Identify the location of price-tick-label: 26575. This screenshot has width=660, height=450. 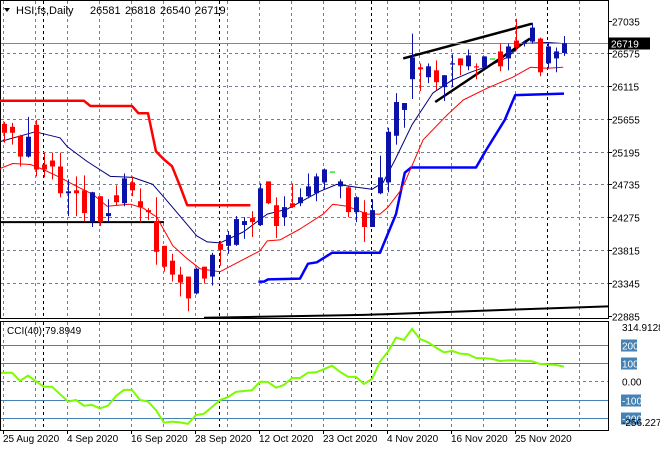
(626, 55).